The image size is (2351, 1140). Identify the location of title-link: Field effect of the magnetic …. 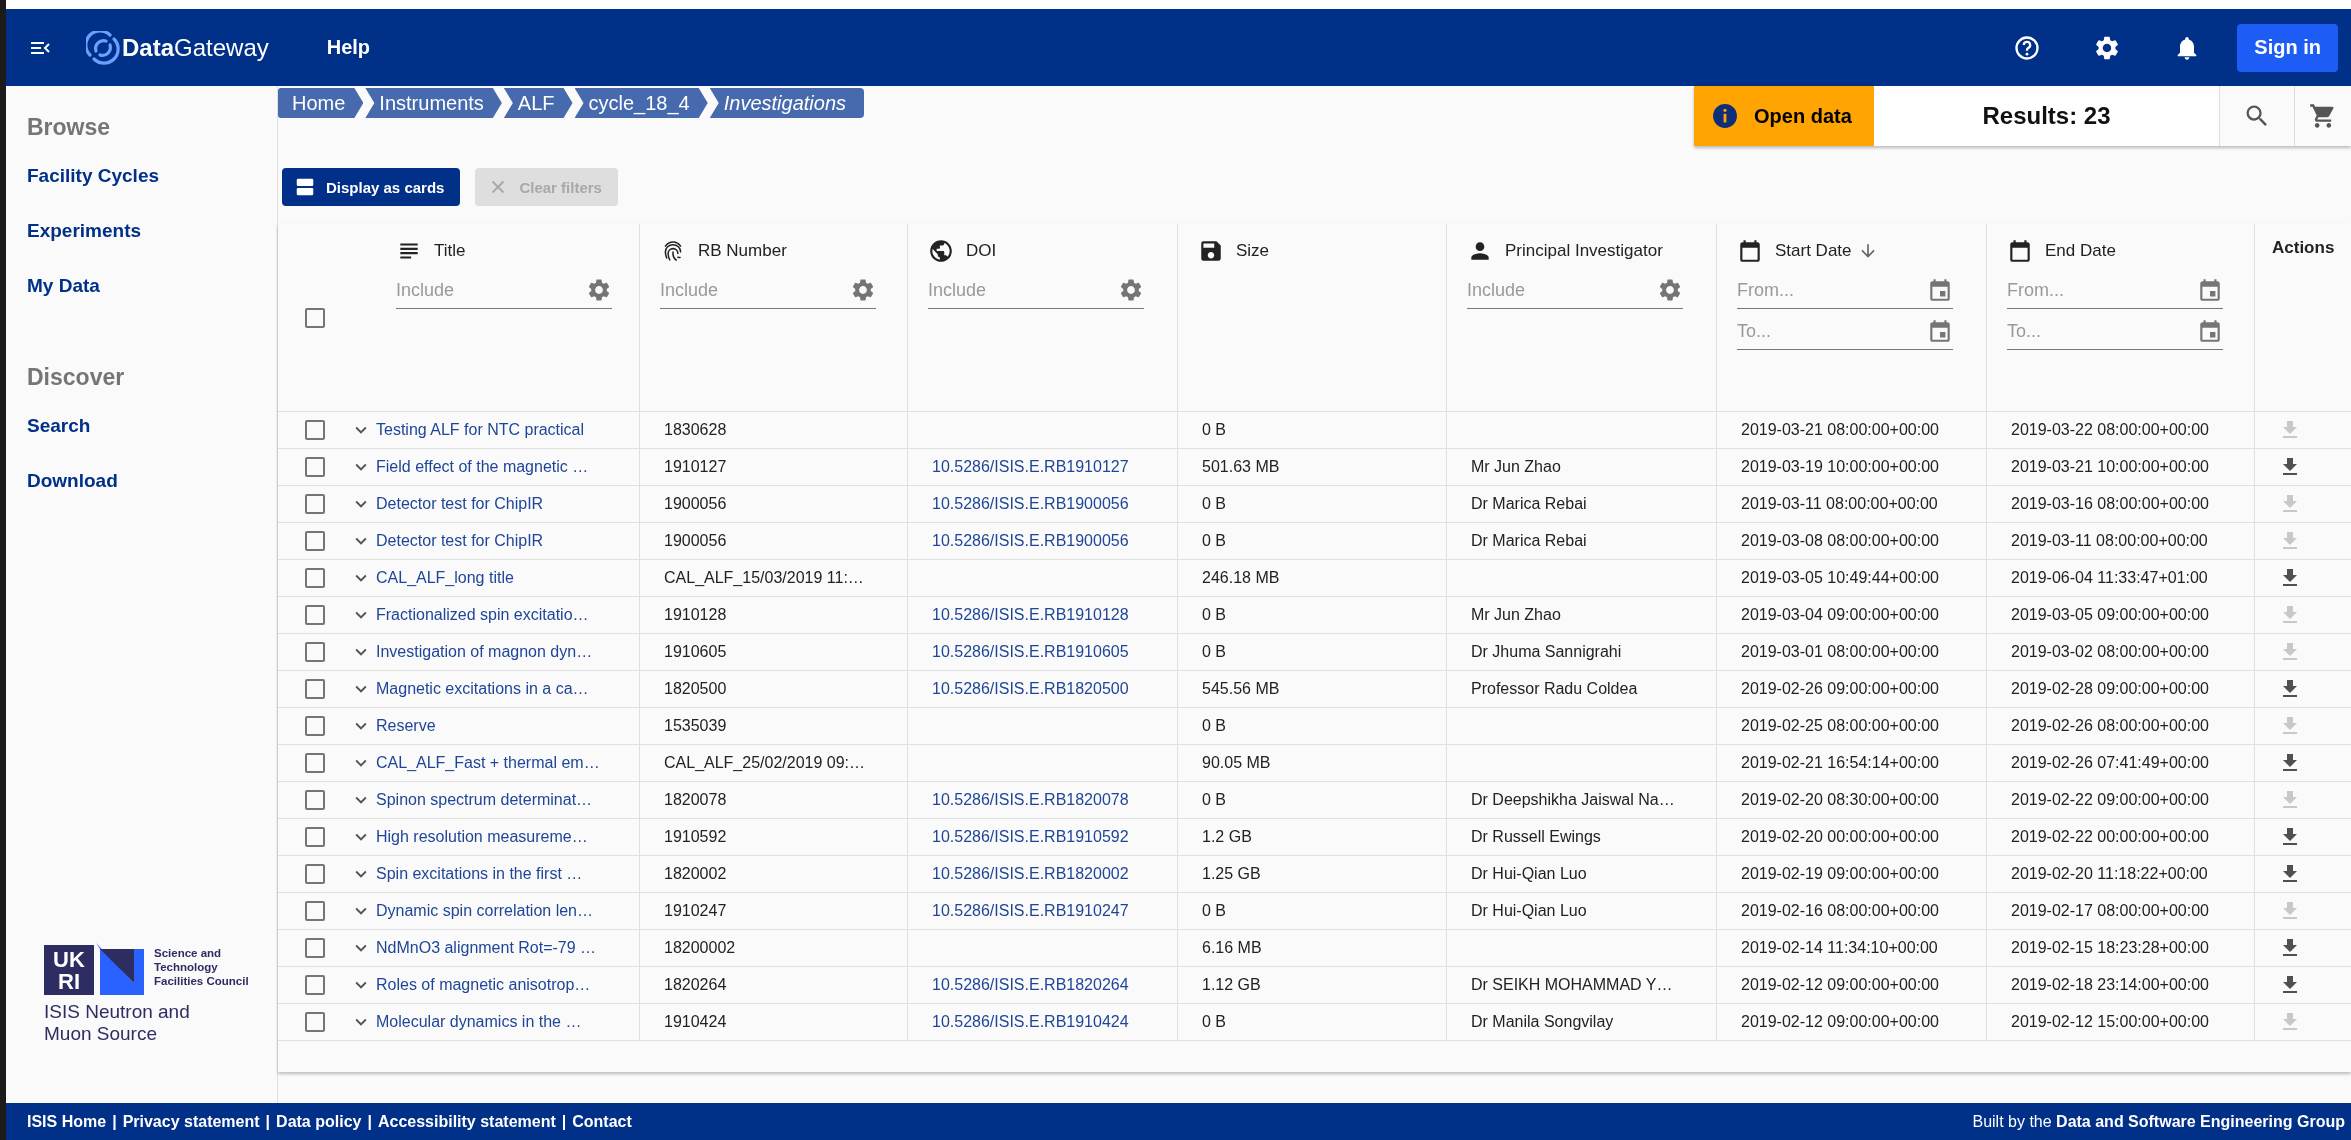
(482, 467).